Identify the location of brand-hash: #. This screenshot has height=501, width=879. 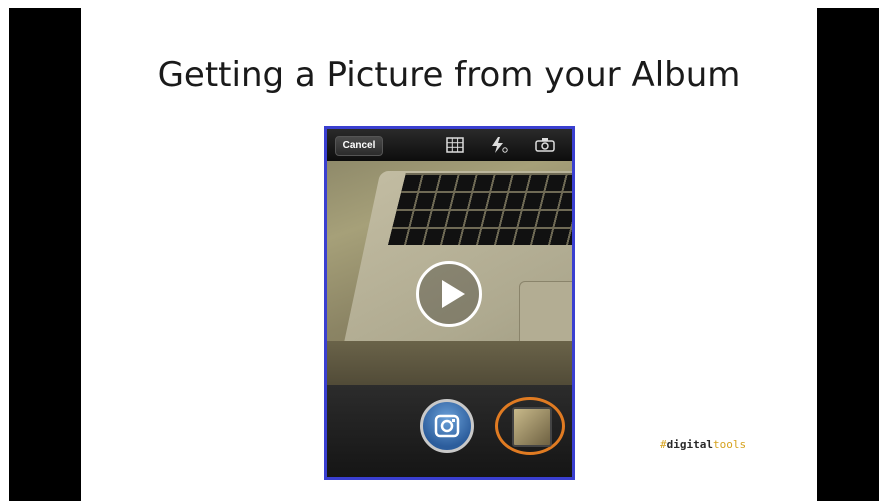
(663, 444).